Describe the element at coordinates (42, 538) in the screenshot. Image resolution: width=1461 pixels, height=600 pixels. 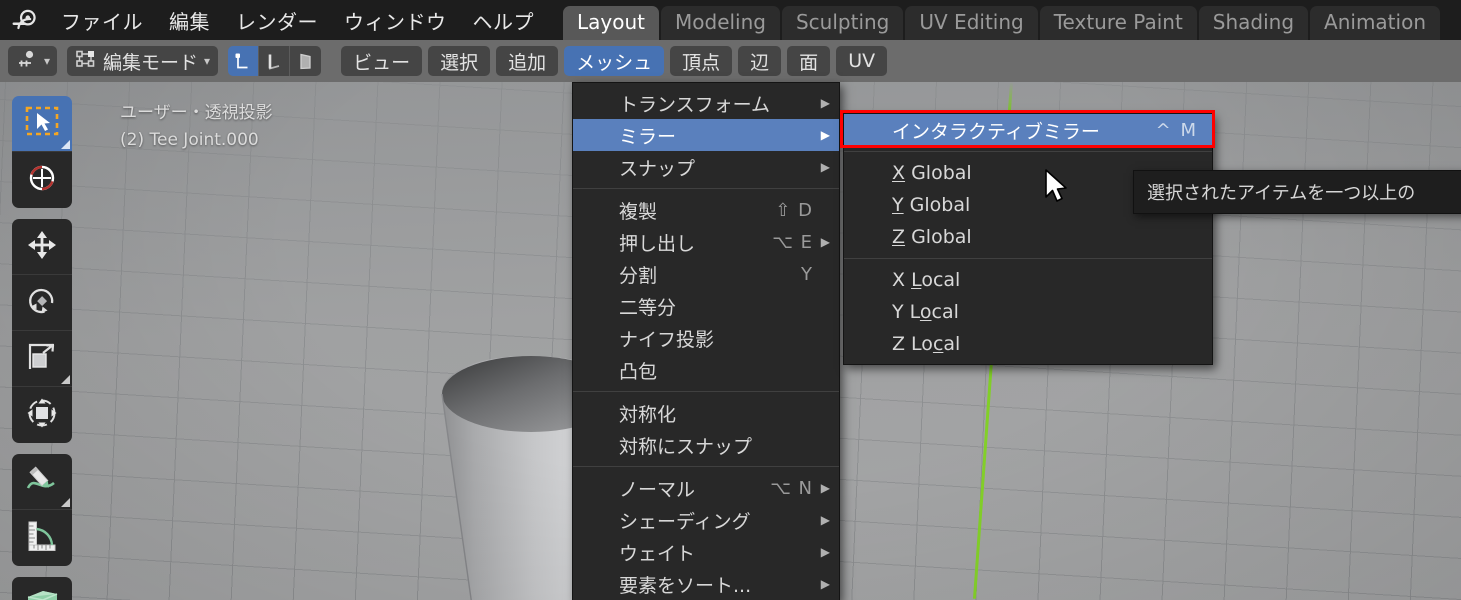
I see `tool-measure` at that location.